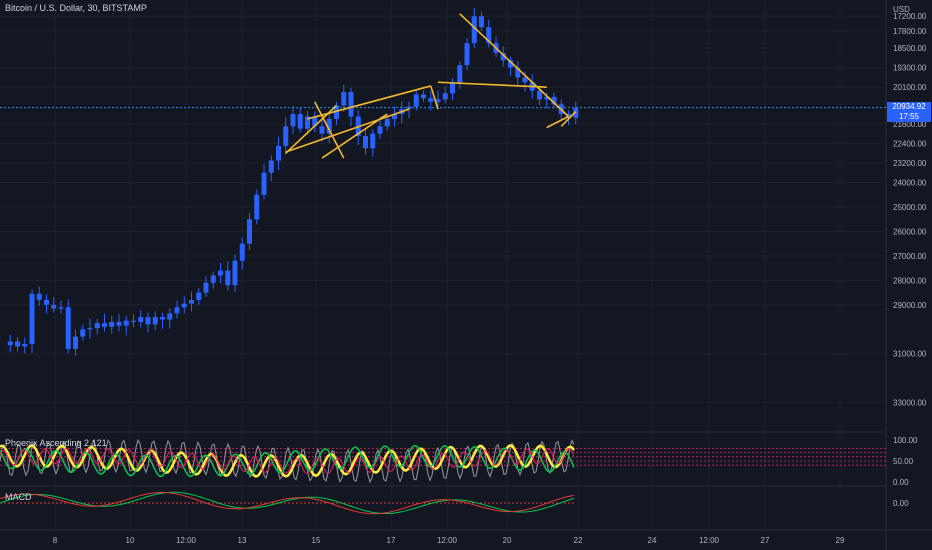 The height and width of the screenshot is (550, 932). I want to click on macd-signal-line, so click(287, 503).